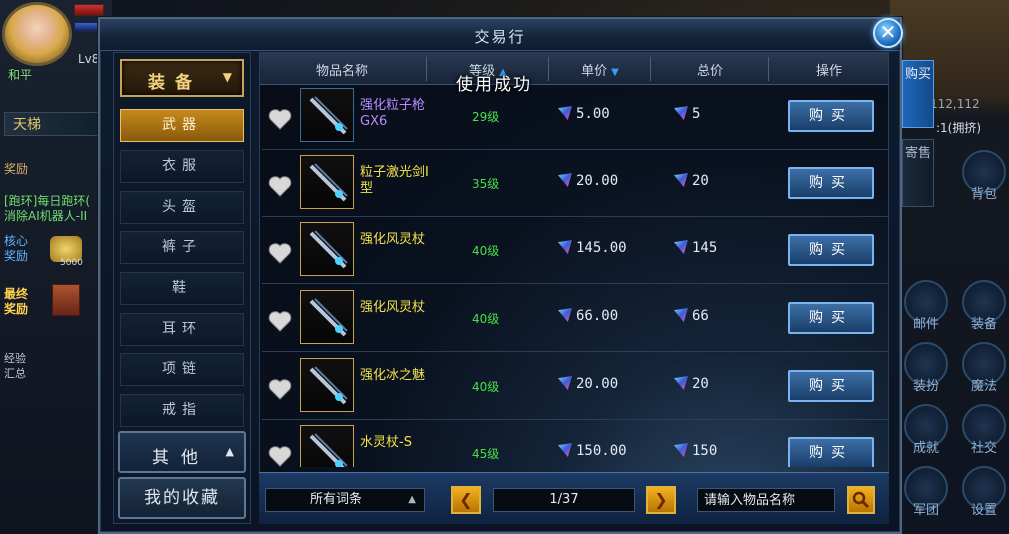 This screenshot has height=534, width=1009. I want to click on category-earring: 耳环, so click(182, 329).